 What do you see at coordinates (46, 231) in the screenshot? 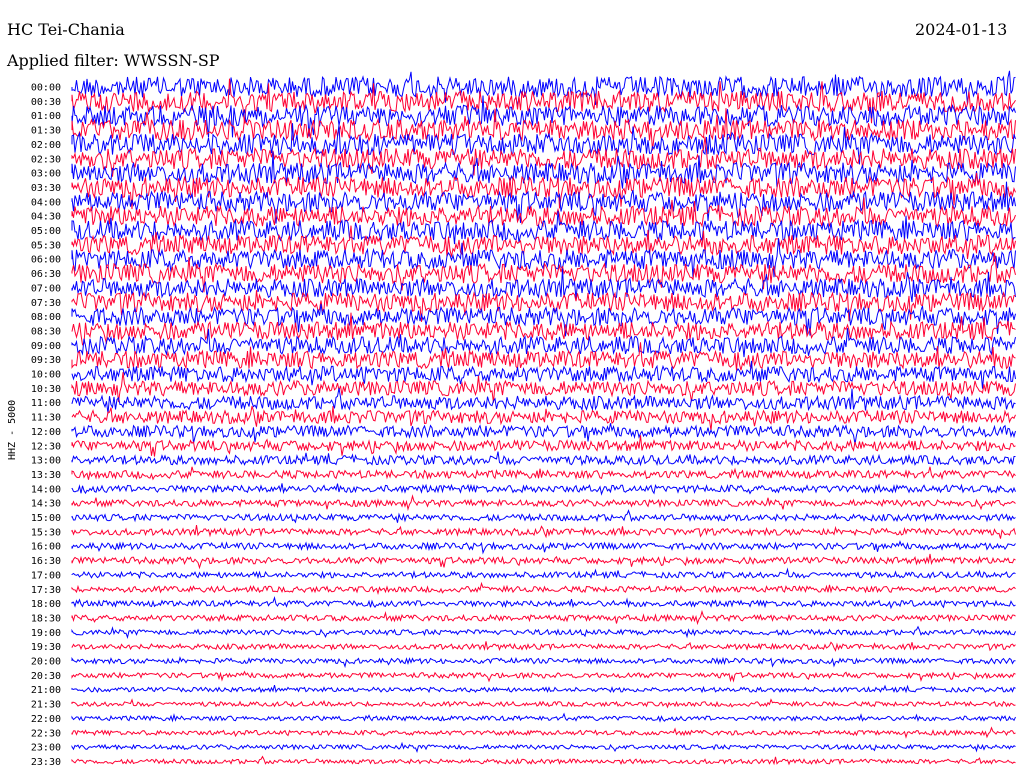
I see `time-label: 05:00` at bounding box center [46, 231].